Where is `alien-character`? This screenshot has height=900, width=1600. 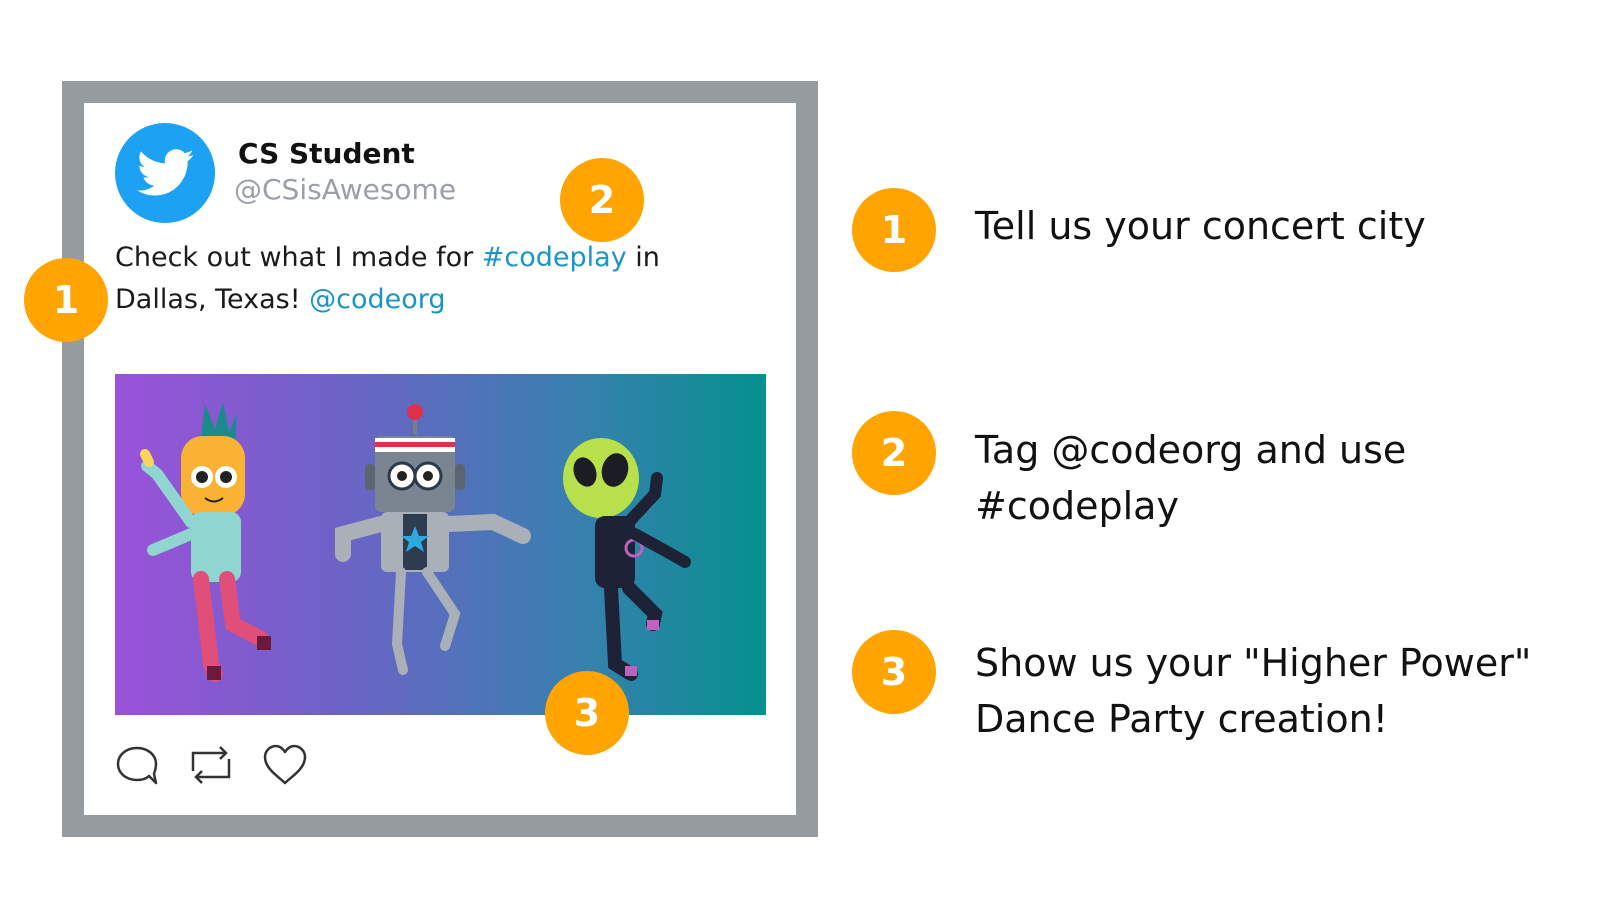
alien-character is located at coordinates (627, 559).